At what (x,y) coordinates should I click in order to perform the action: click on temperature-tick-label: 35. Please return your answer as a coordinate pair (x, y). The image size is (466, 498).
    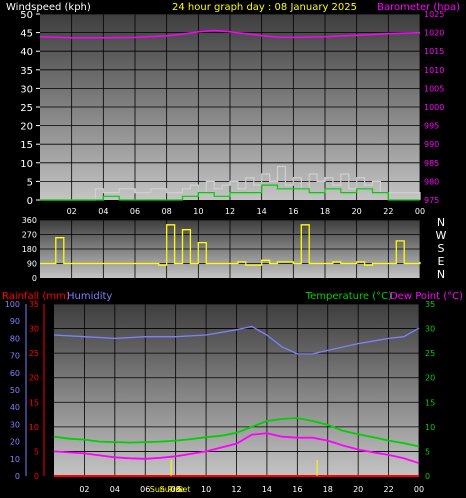
    Looking at the image, I should click on (430, 304).